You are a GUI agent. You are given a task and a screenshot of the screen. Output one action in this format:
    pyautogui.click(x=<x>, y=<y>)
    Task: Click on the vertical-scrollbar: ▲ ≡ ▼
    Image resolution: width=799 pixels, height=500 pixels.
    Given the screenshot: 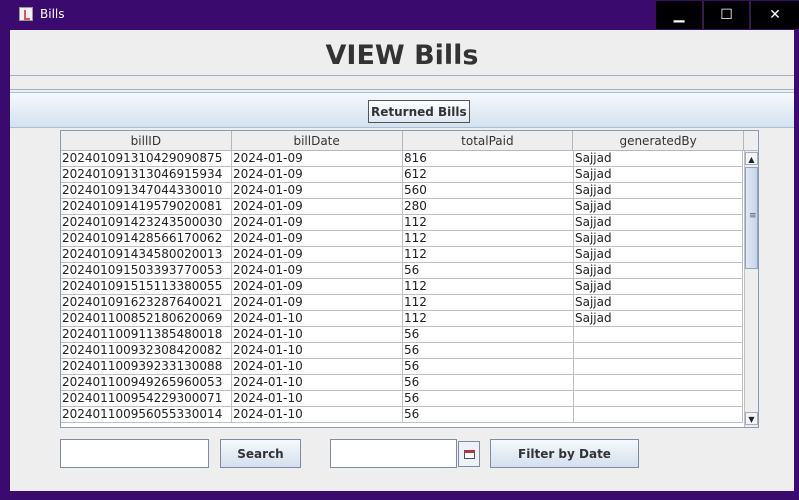 What is the action you would take?
    pyautogui.click(x=751, y=289)
    